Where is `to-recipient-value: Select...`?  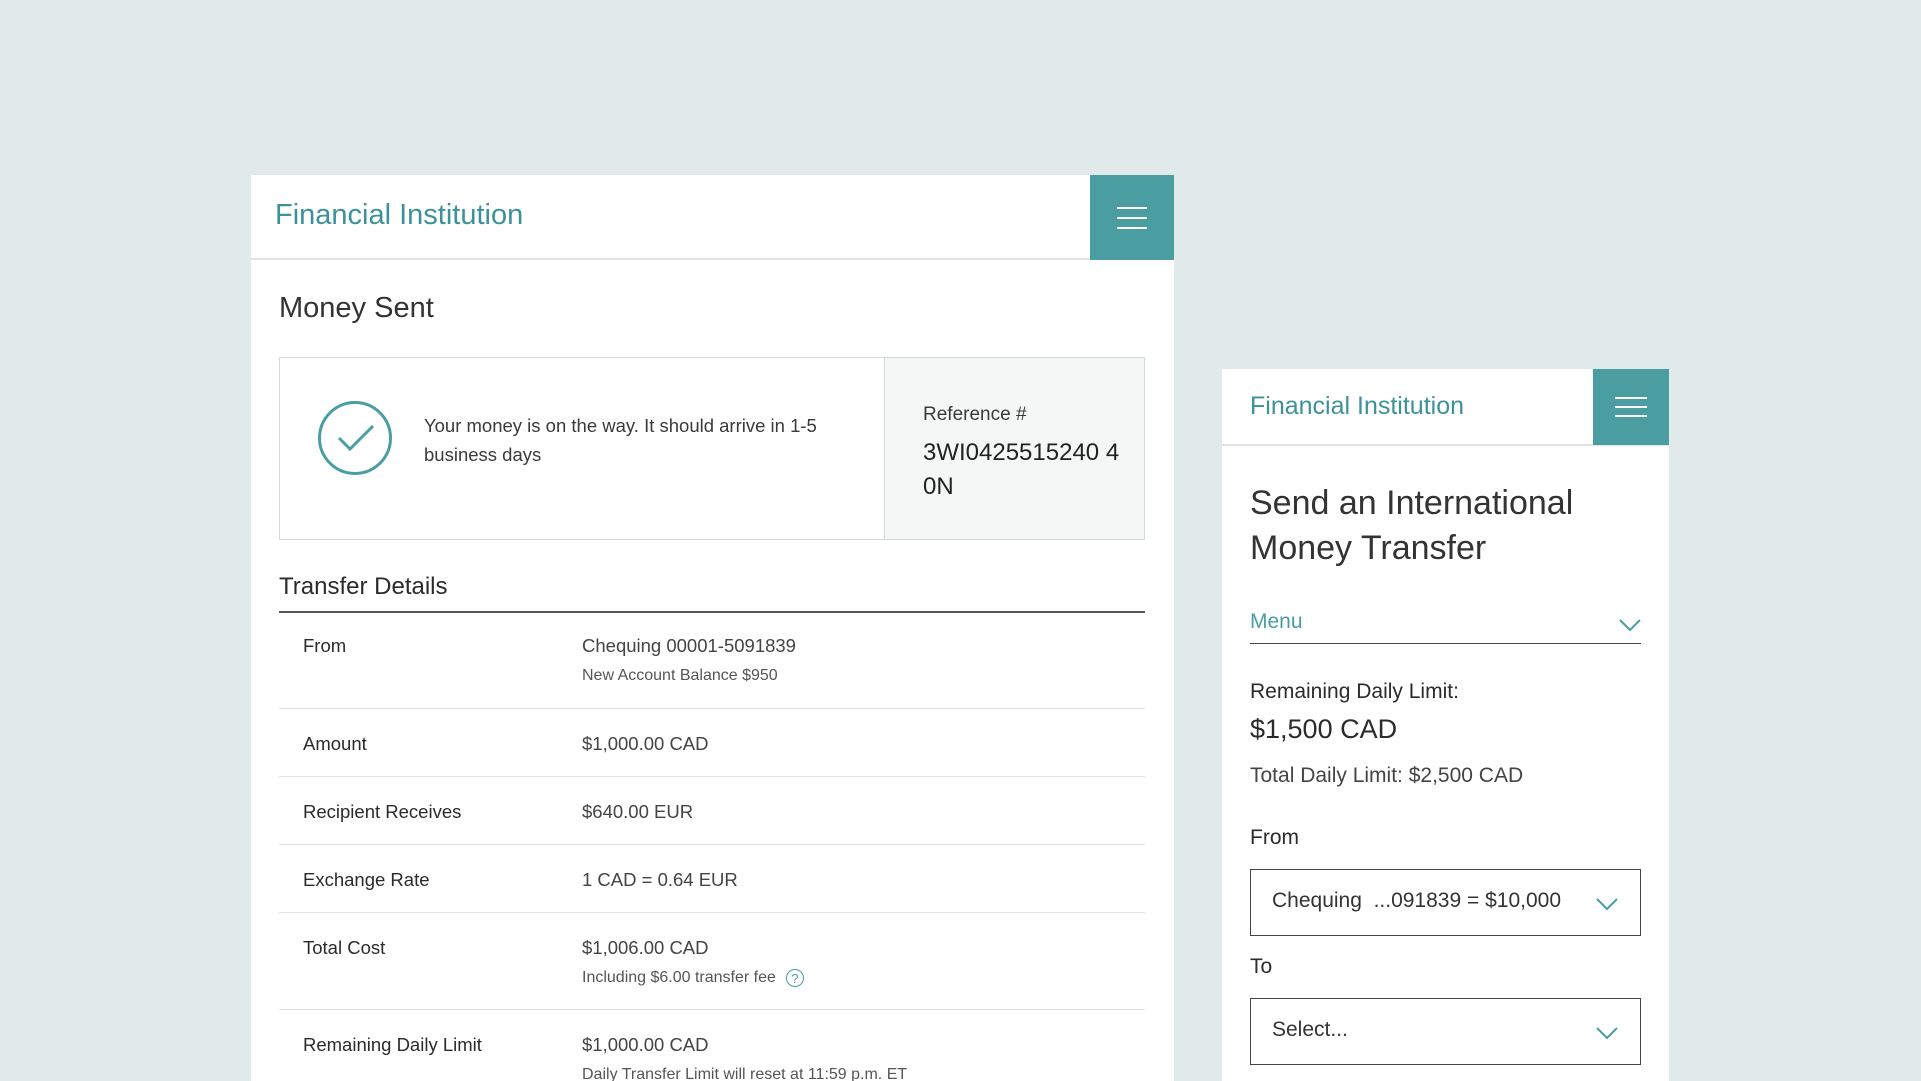
to-recipient-value: Select... is located at coordinates (1310, 1029).